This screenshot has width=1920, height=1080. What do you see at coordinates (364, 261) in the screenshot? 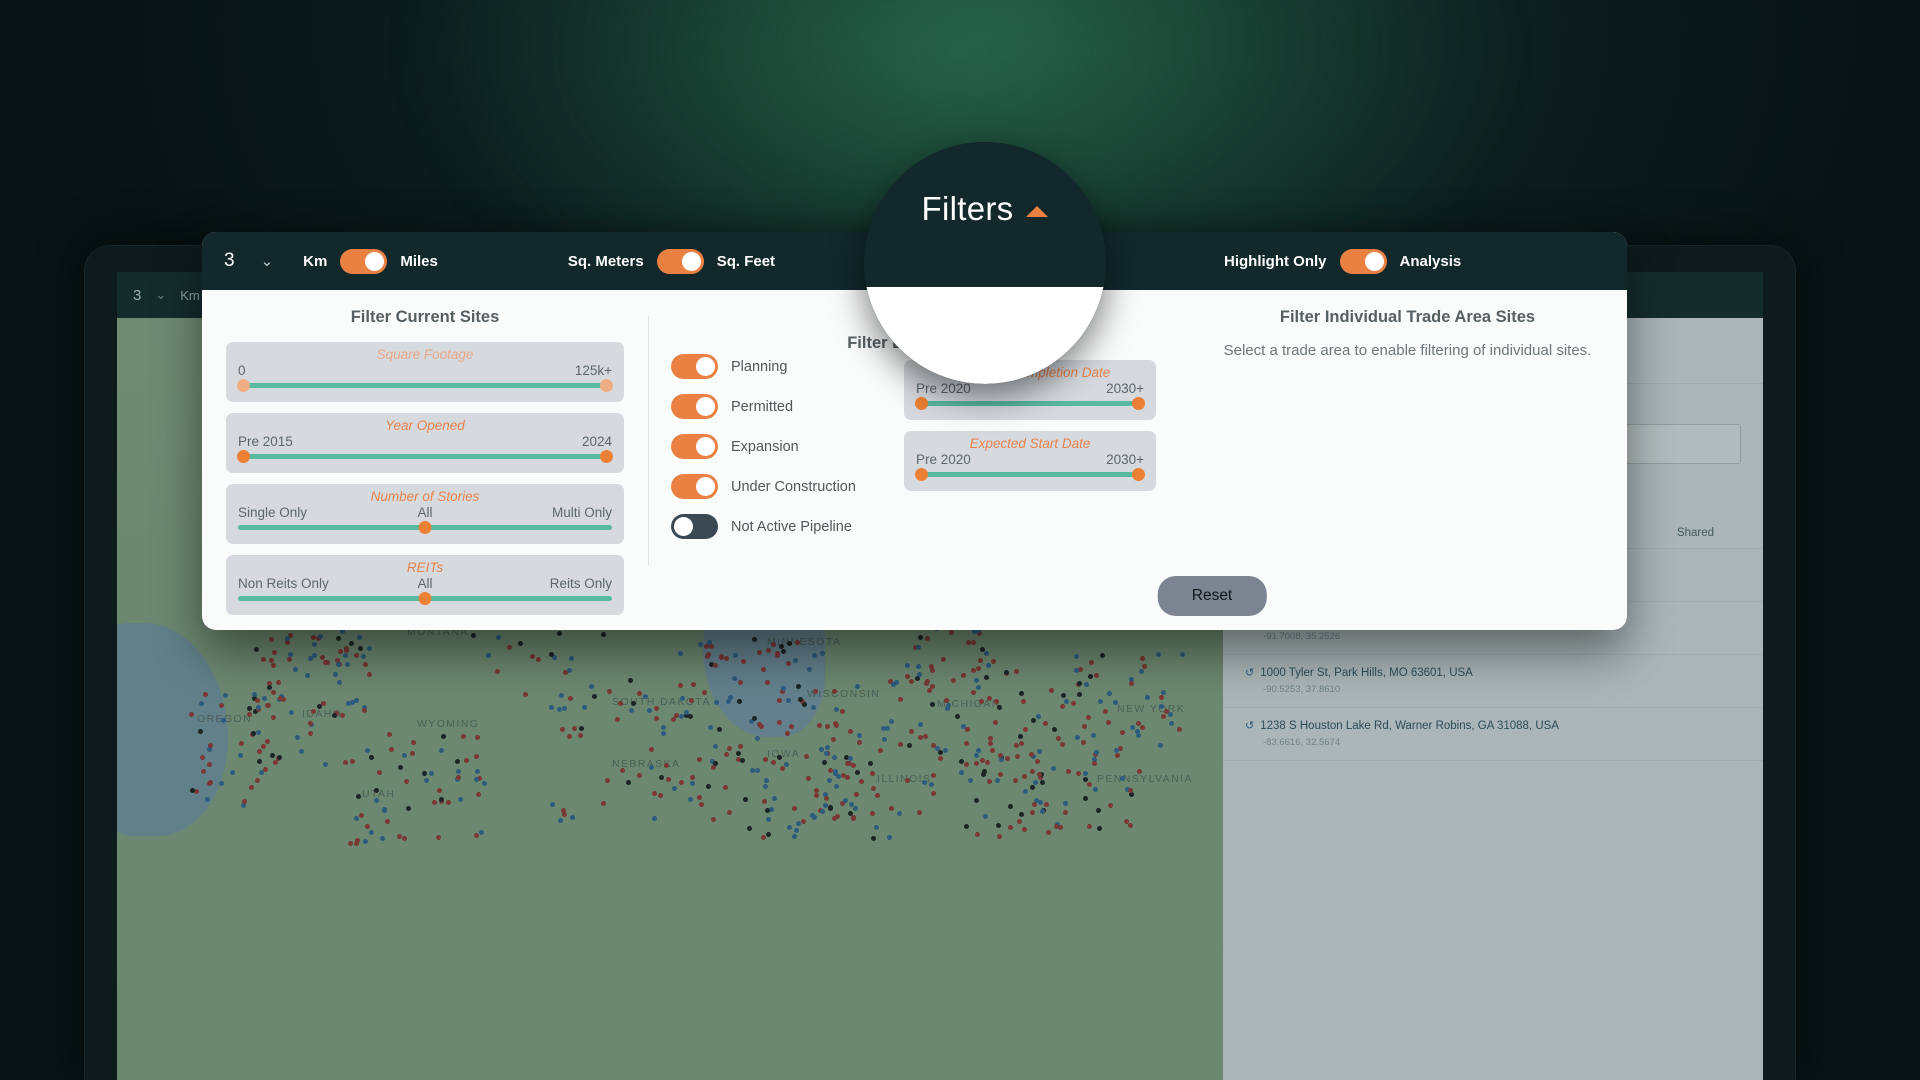
I see `distance-unit-toggle` at bounding box center [364, 261].